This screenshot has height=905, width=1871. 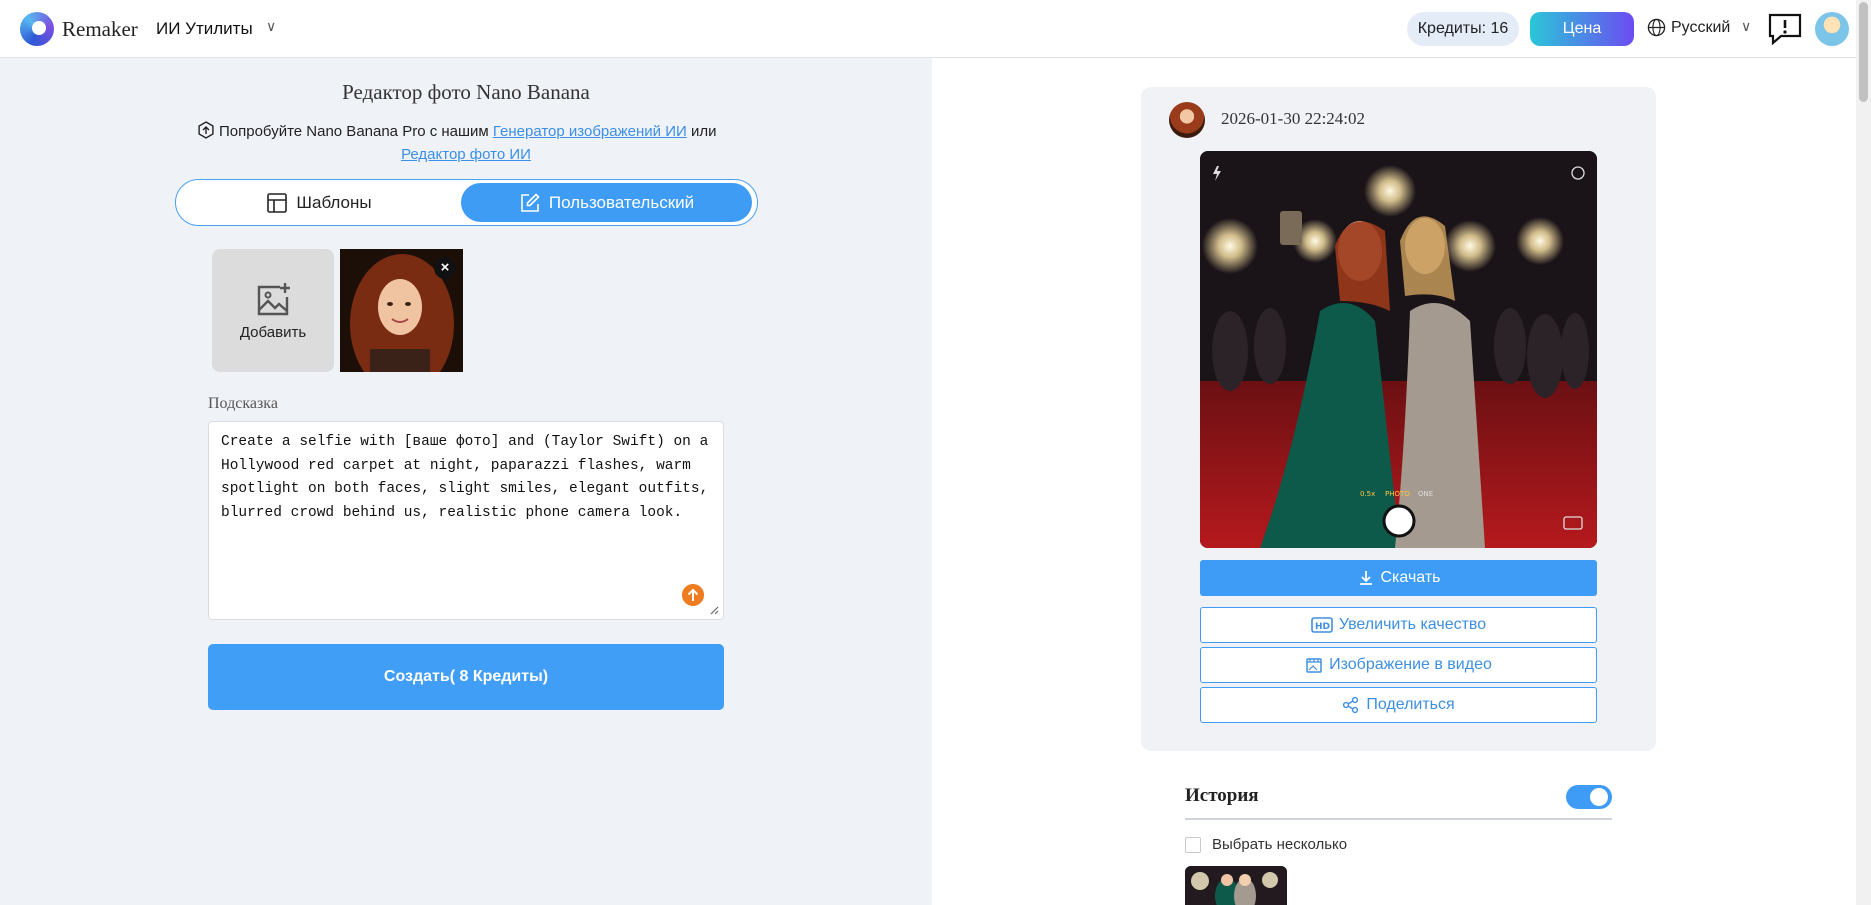 What do you see at coordinates (1656, 27) in the screenshot?
I see `globe-icon` at bounding box center [1656, 27].